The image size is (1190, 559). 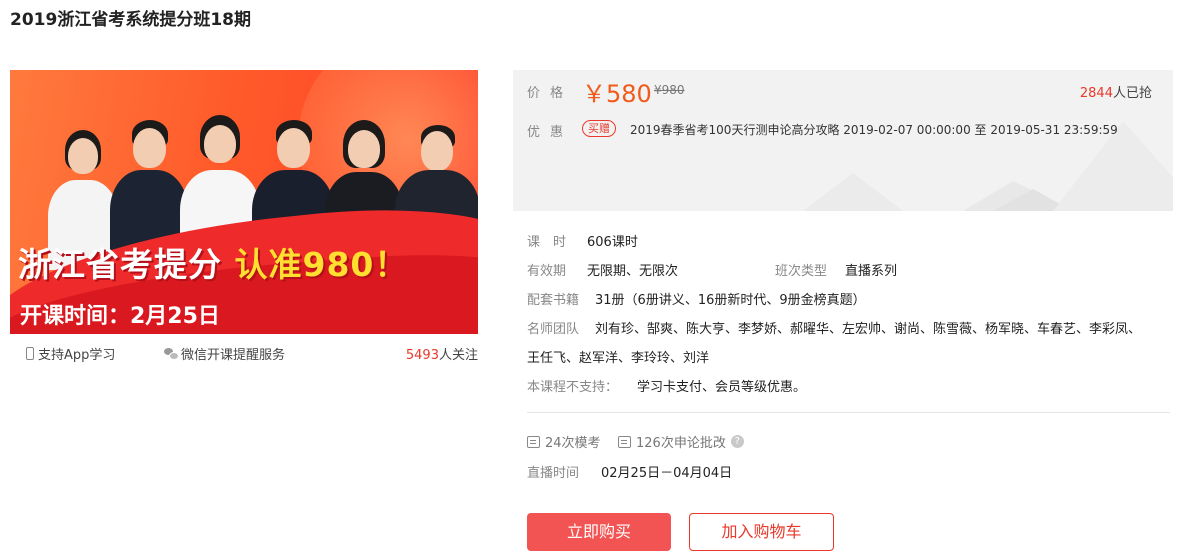 What do you see at coordinates (550, 132) in the screenshot?
I see `promo-label: 优惠` at bounding box center [550, 132].